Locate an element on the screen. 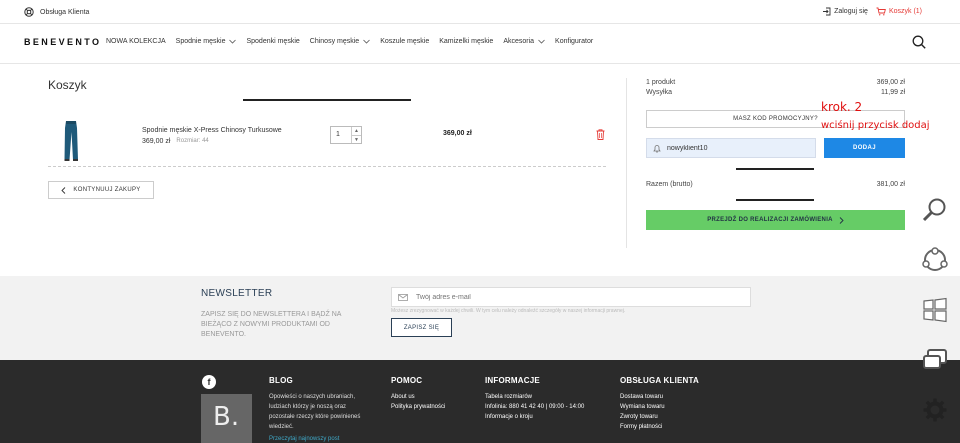 The width and height of the screenshot is (960, 443). nav-item-vests: Kamizelki męskie is located at coordinates (466, 41).